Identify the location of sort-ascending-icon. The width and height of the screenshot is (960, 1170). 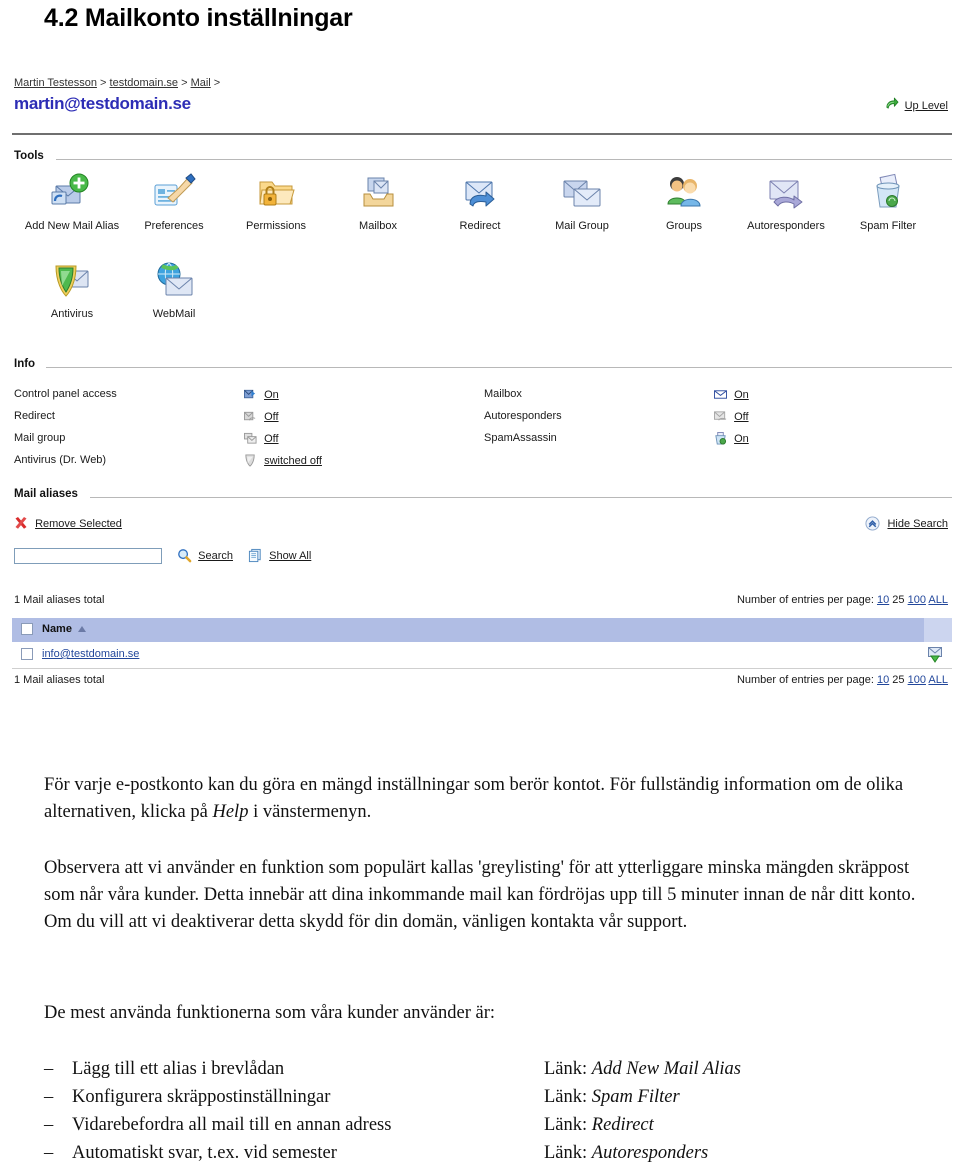
(82, 629).